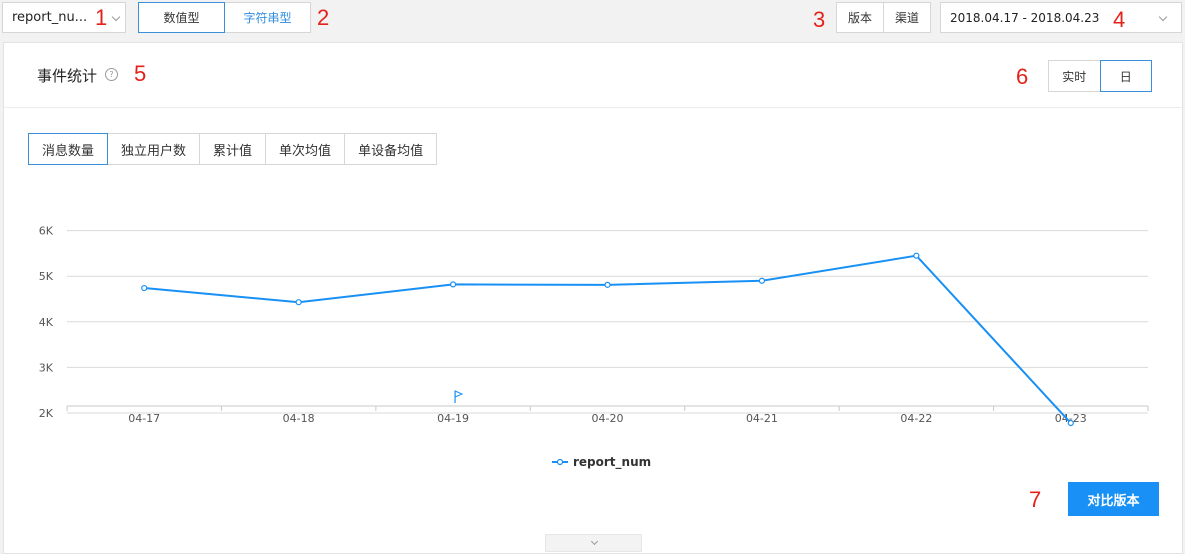 This screenshot has height=554, width=1185. Describe the element at coordinates (140, 73) in the screenshot. I see `annotation-5: 5` at that location.